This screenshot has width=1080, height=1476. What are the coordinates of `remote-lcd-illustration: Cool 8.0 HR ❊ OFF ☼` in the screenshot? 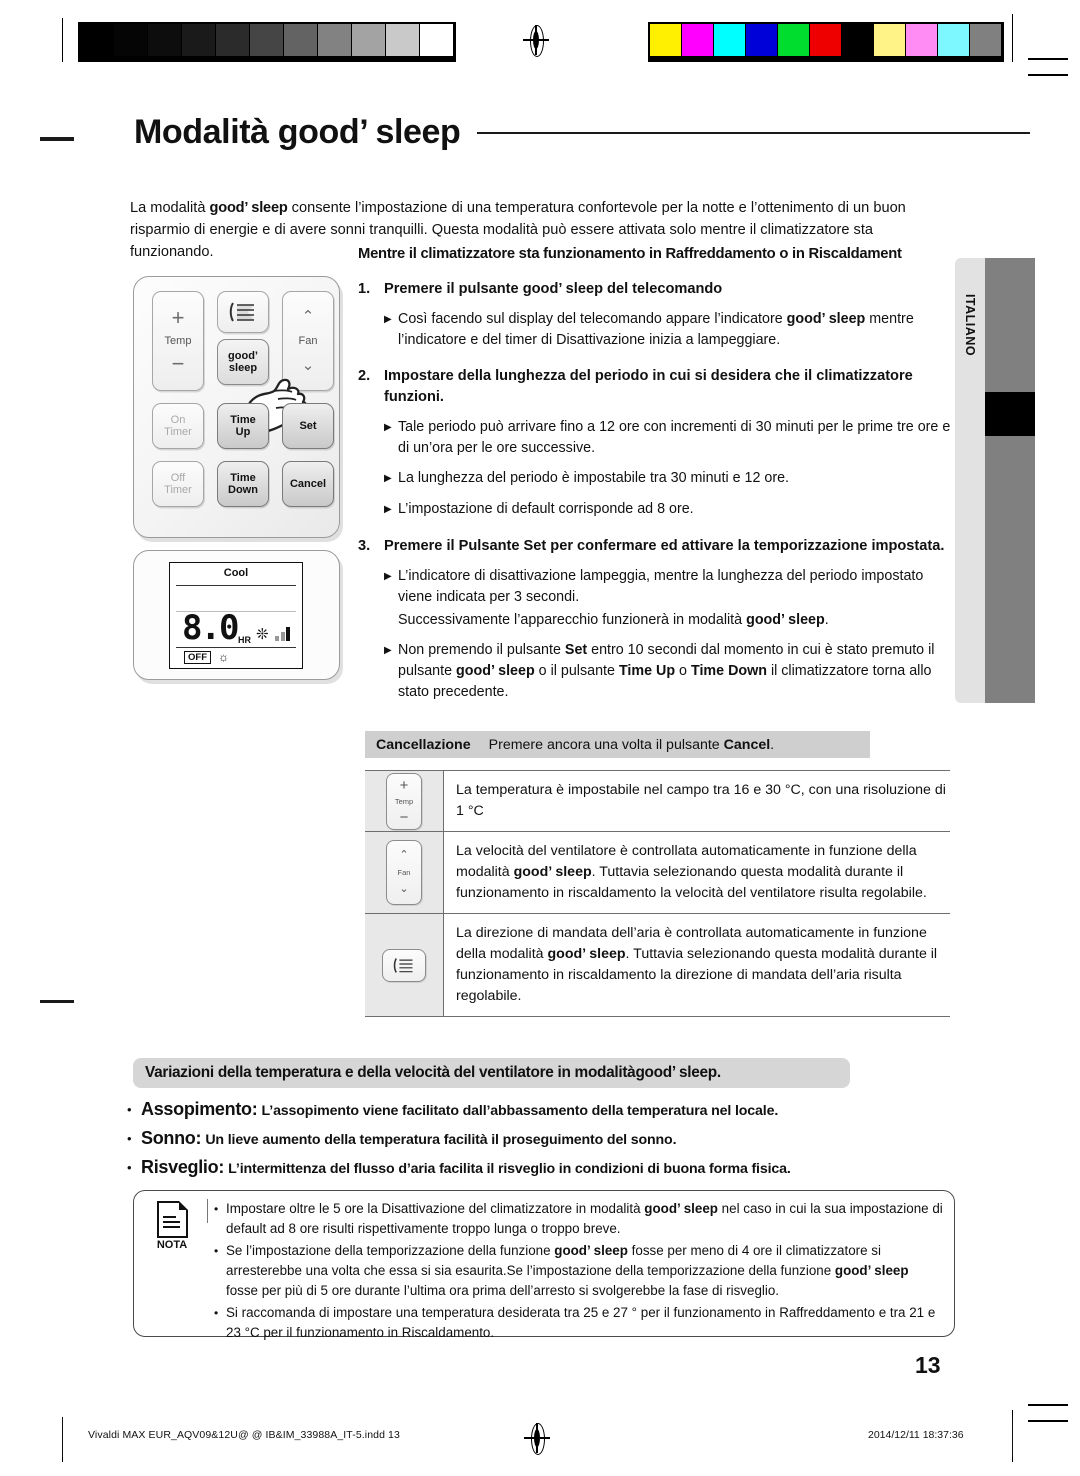 It's located at (236, 615).